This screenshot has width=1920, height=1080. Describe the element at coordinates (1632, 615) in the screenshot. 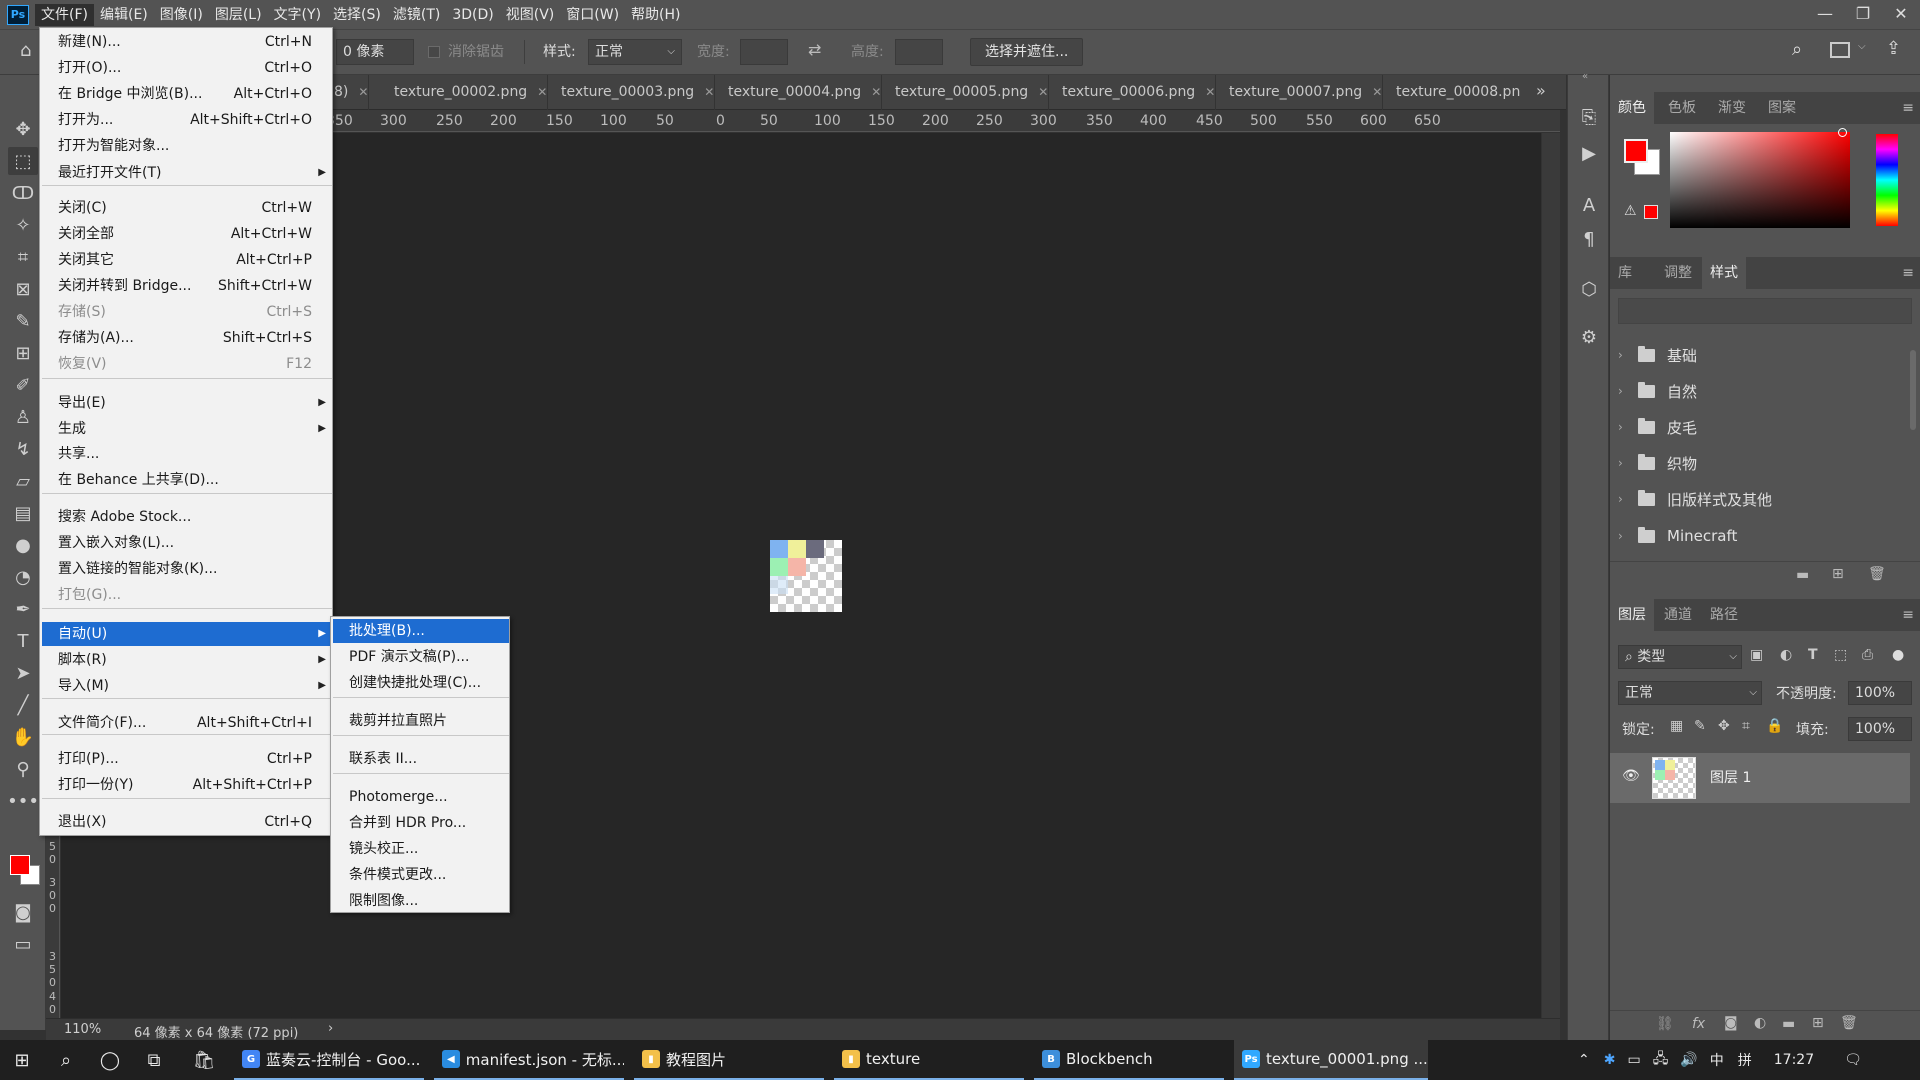

I see `tab-layers: 图层` at that location.